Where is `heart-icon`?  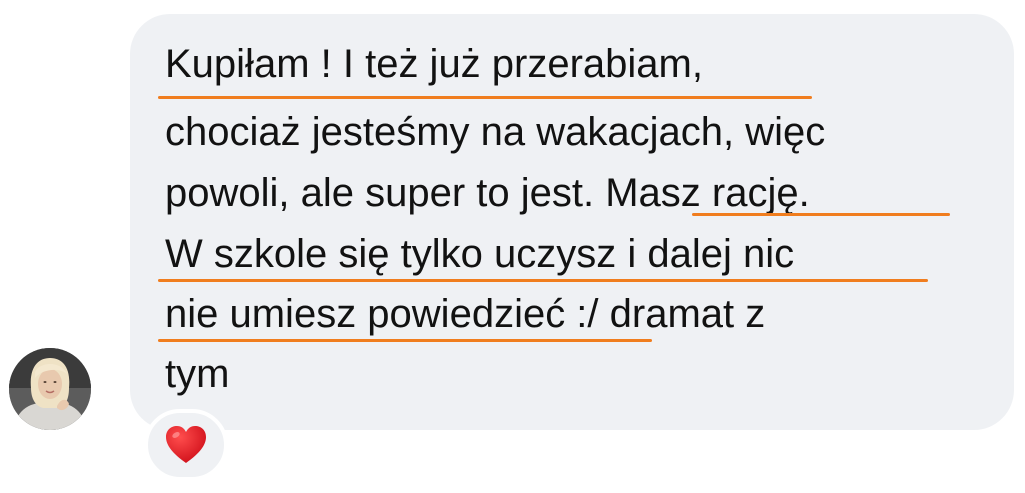 heart-icon is located at coordinates (186, 444).